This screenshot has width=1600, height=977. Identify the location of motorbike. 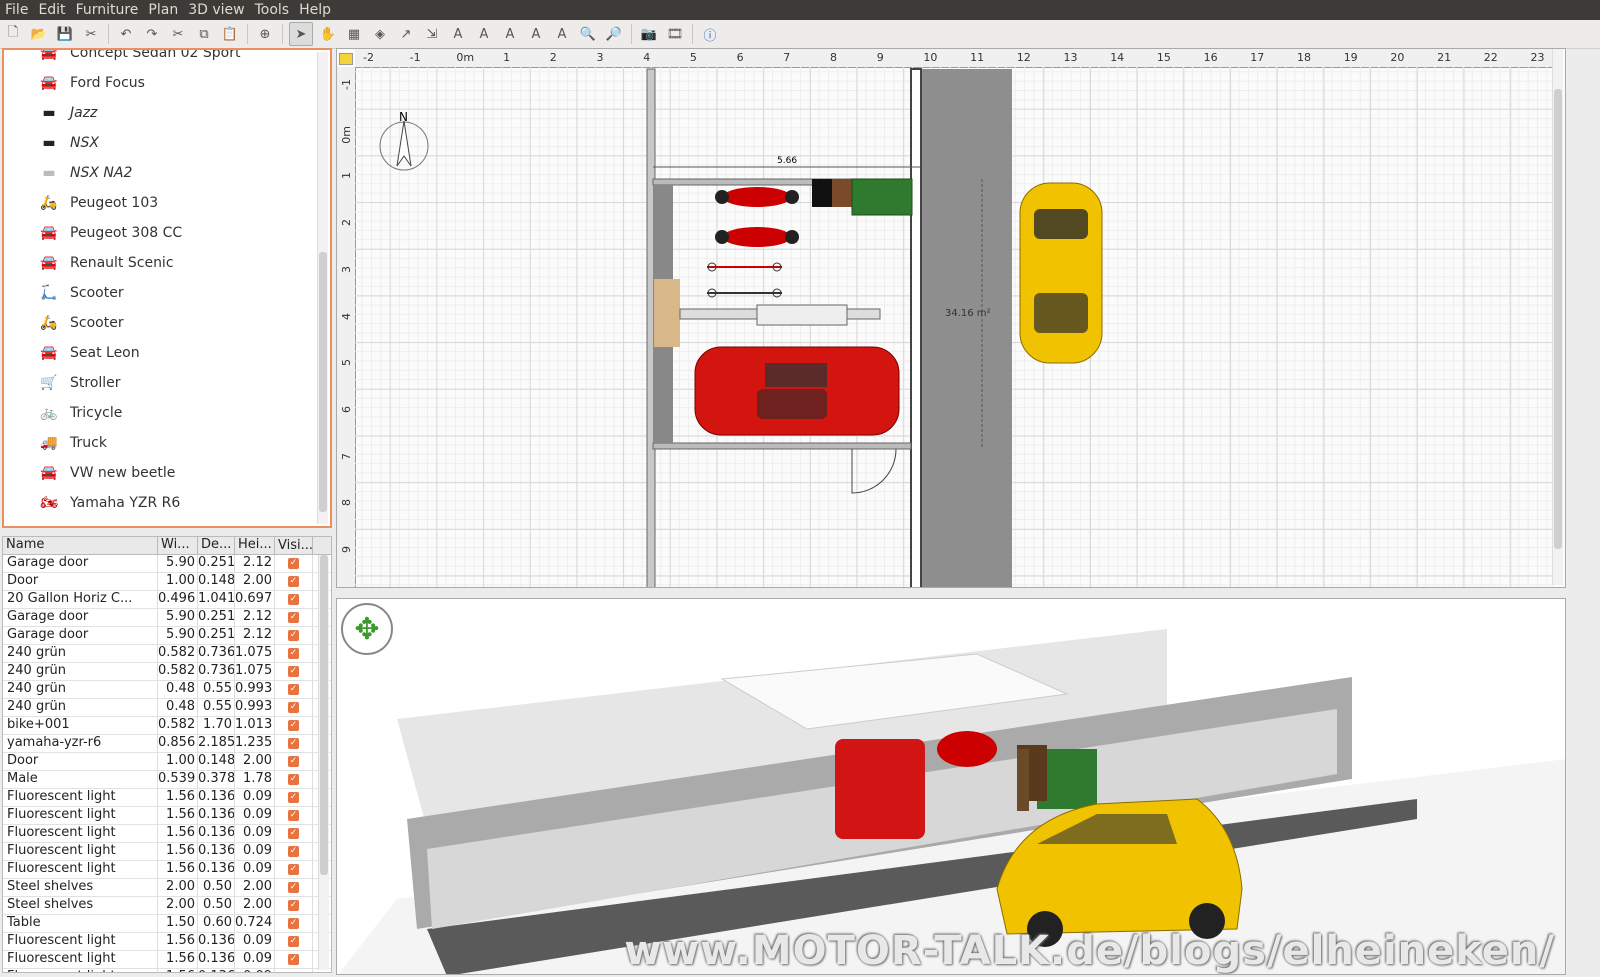
(757, 197).